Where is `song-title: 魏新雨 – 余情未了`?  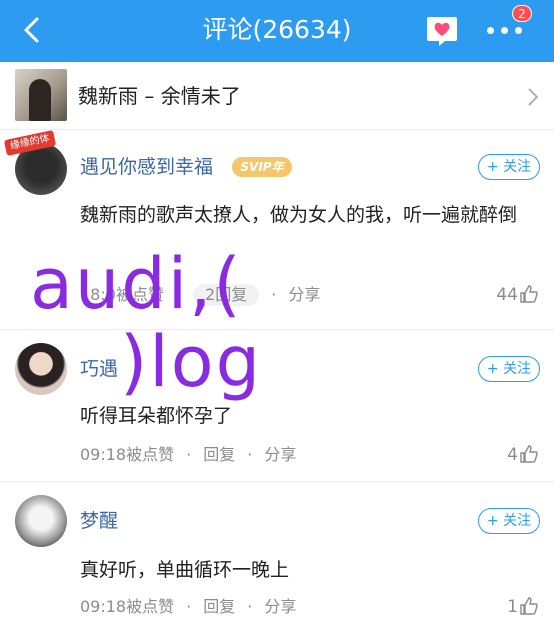
song-title: 魏新雨 – 余情未了 is located at coordinates (159, 96).